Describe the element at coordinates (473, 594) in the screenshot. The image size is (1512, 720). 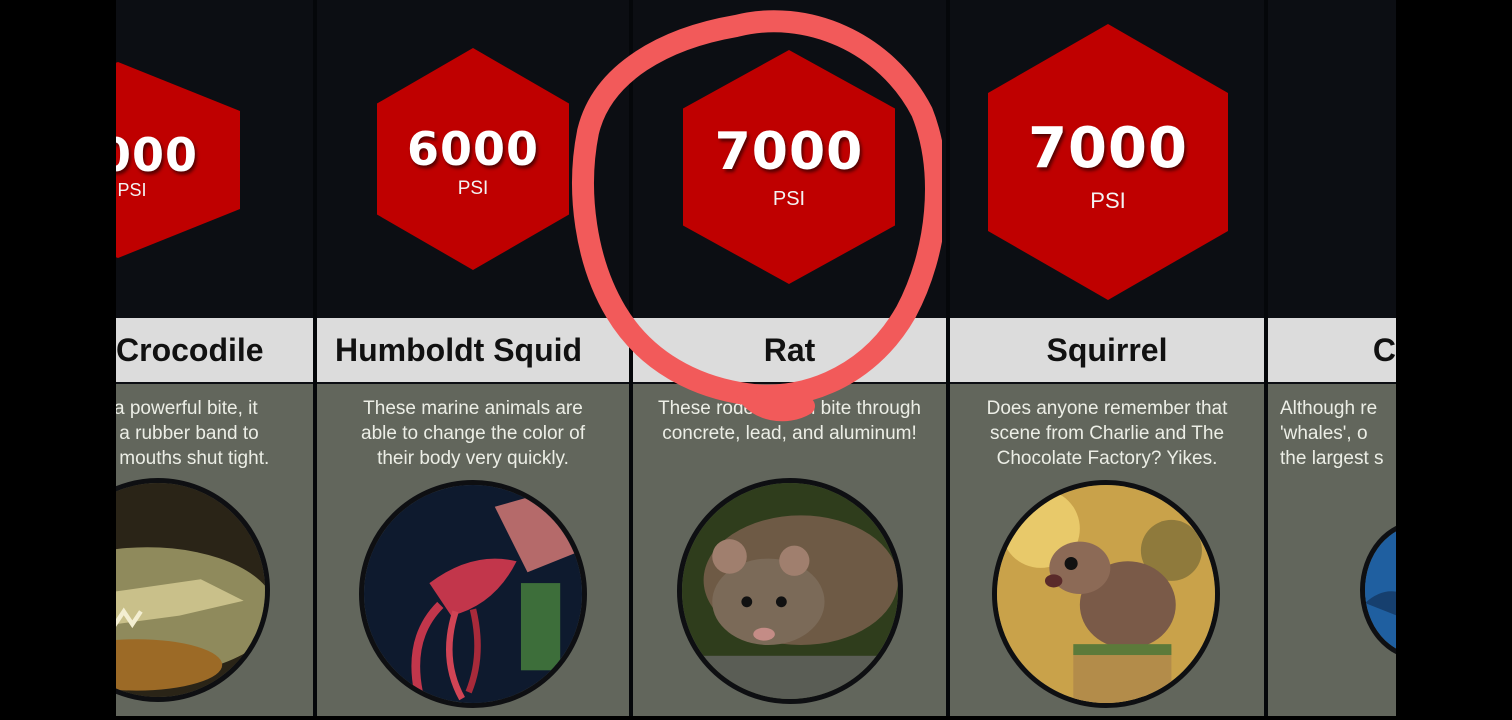
I see `squid-photo` at that location.